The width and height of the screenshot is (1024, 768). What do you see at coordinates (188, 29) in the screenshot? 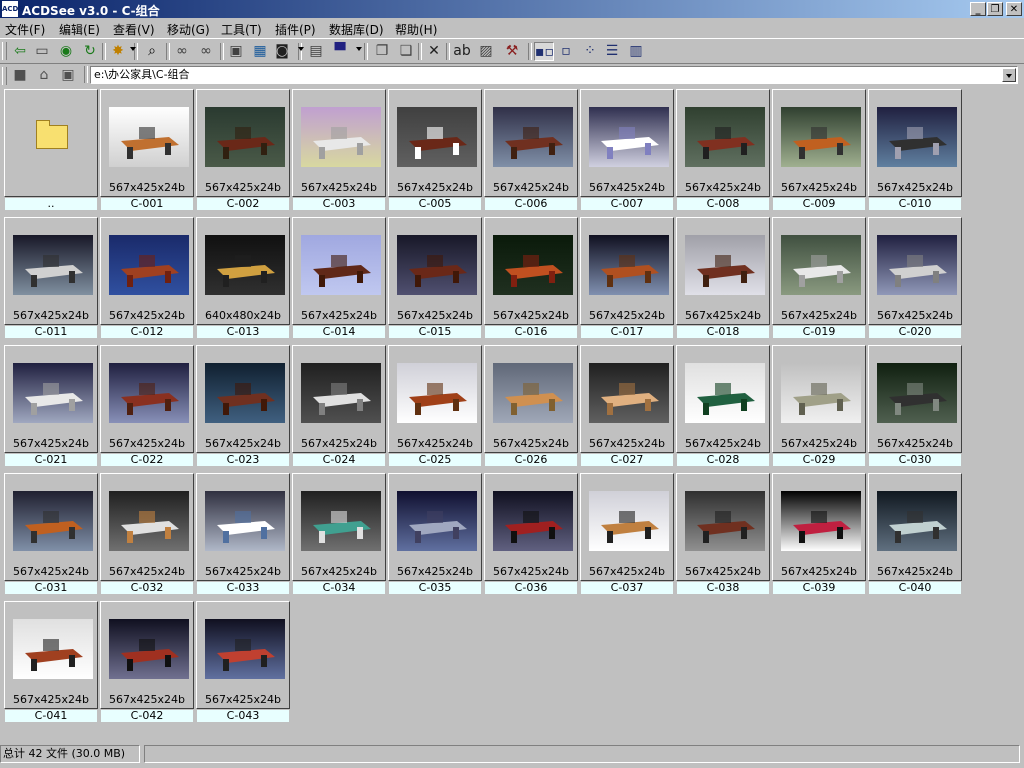
I see `menu-item-3: 移动(G)` at bounding box center [188, 29].